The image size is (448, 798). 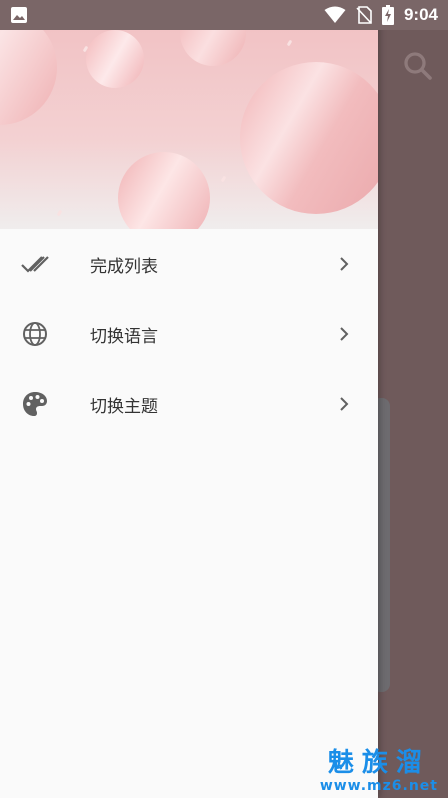 What do you see at coordinates (19, 15) in the screenshot?
I see `image-notification-icon` at bounding box center [19, 15].